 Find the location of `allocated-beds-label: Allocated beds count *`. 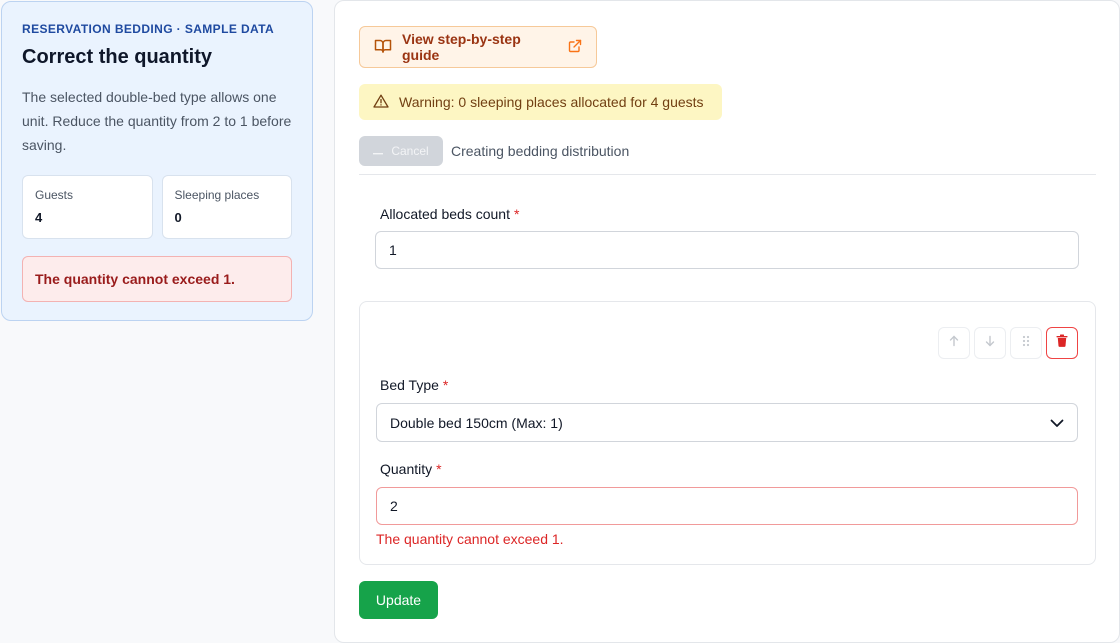

allocated-beds-label: Allocated beds count * is located at coordinates (449, 214).